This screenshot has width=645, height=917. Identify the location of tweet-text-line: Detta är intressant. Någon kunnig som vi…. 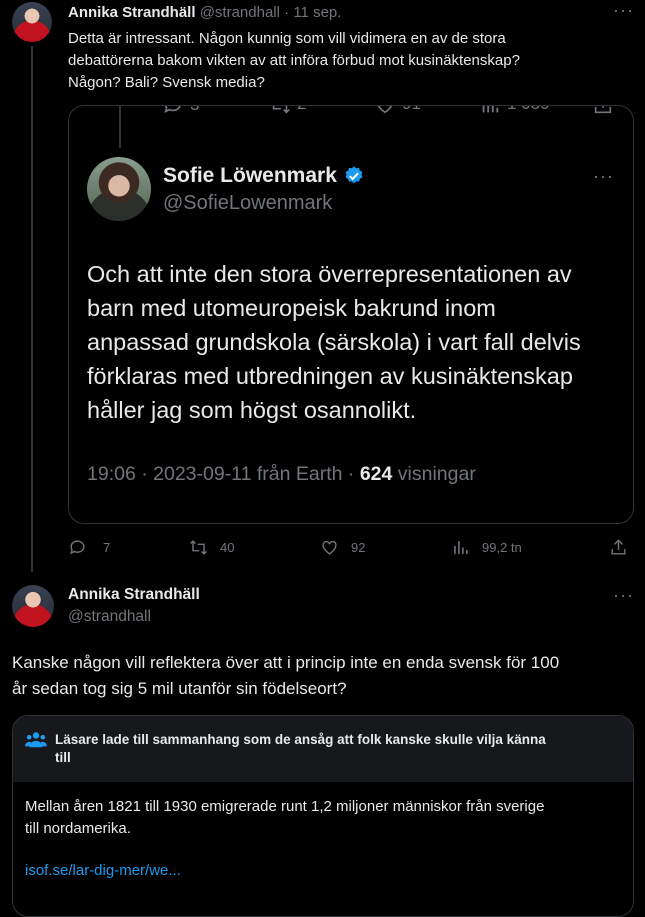
(287, 38).